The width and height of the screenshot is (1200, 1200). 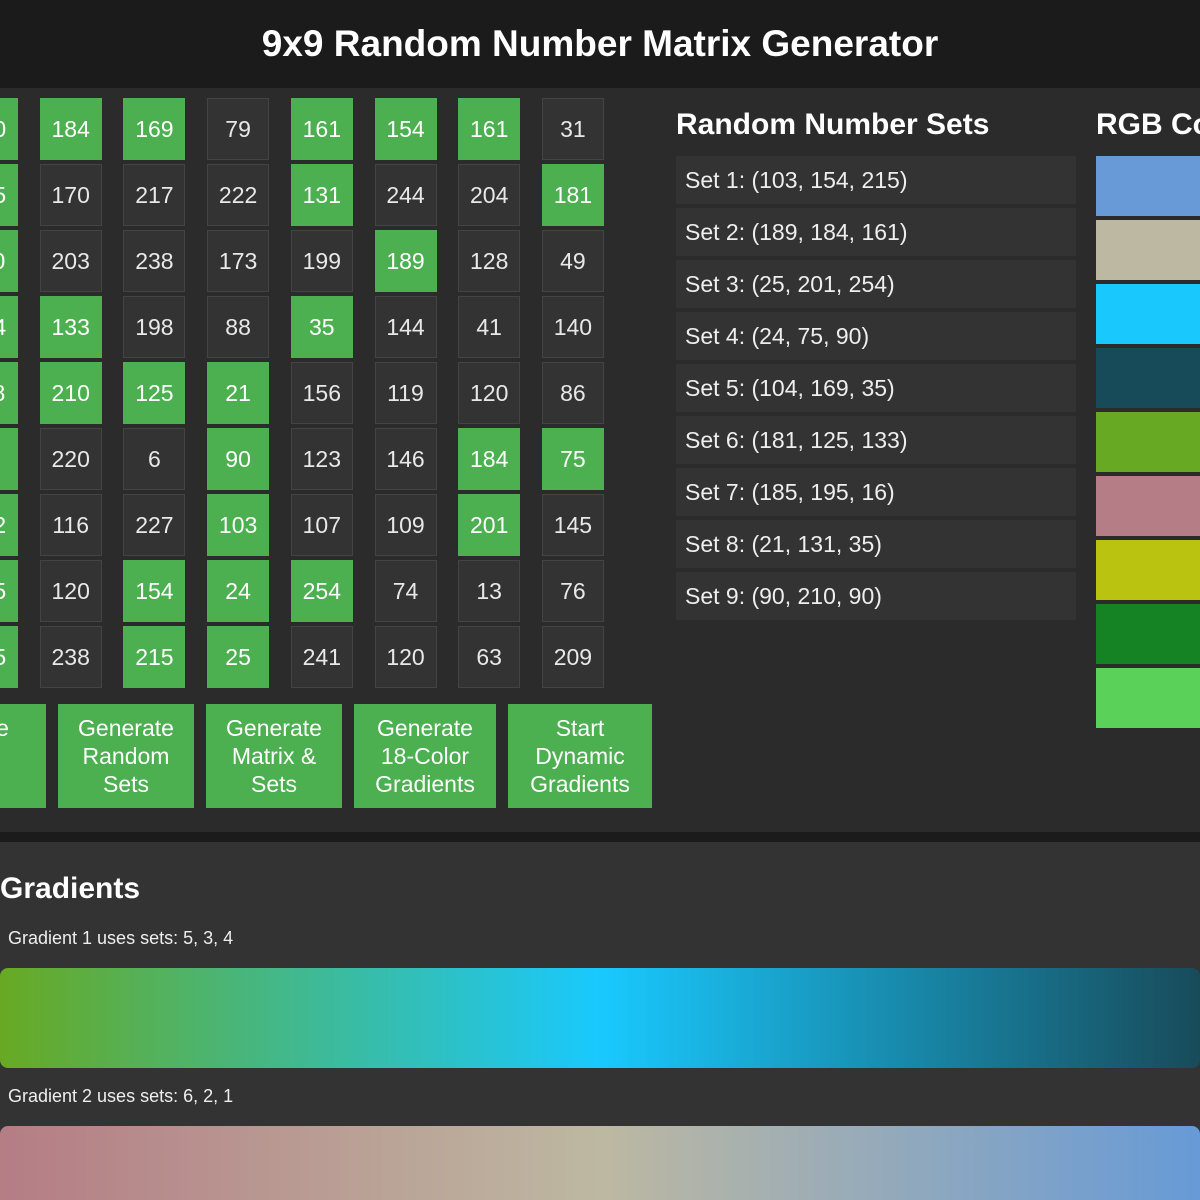 I want to click on matrix-cell: 128, so click(x=489, y=261).